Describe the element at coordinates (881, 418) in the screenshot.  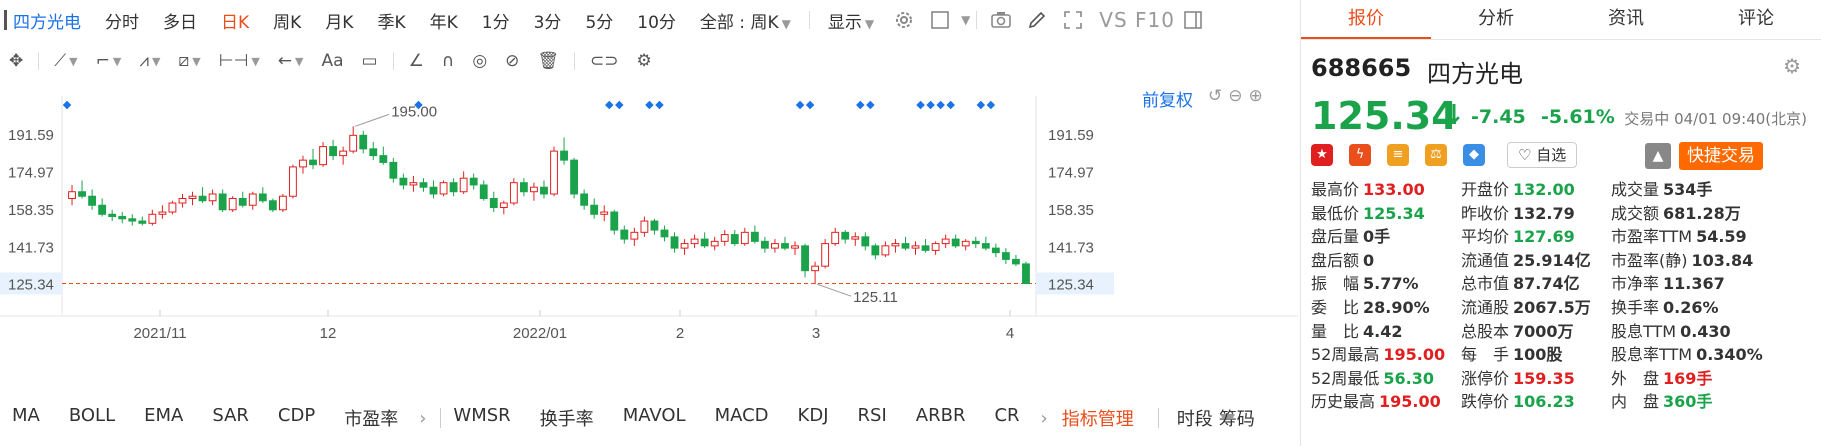
I see `indicator-tab: RSI` at that location.